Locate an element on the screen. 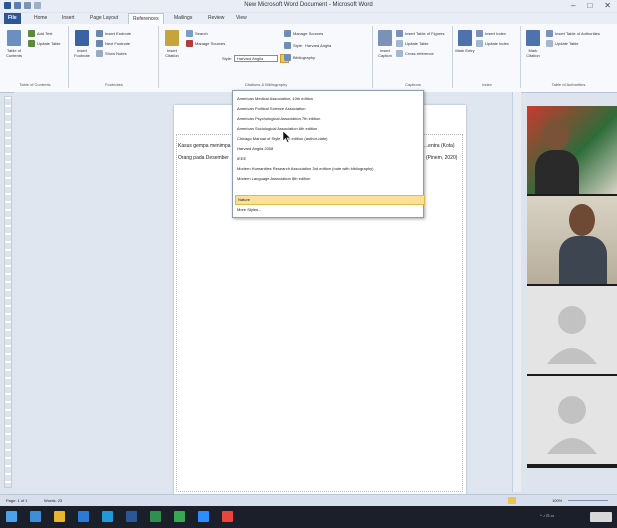 Image resolution: width=617 pixels, height=528 pixels. update-table-button: Update Table is located at coordinates (44, 43).